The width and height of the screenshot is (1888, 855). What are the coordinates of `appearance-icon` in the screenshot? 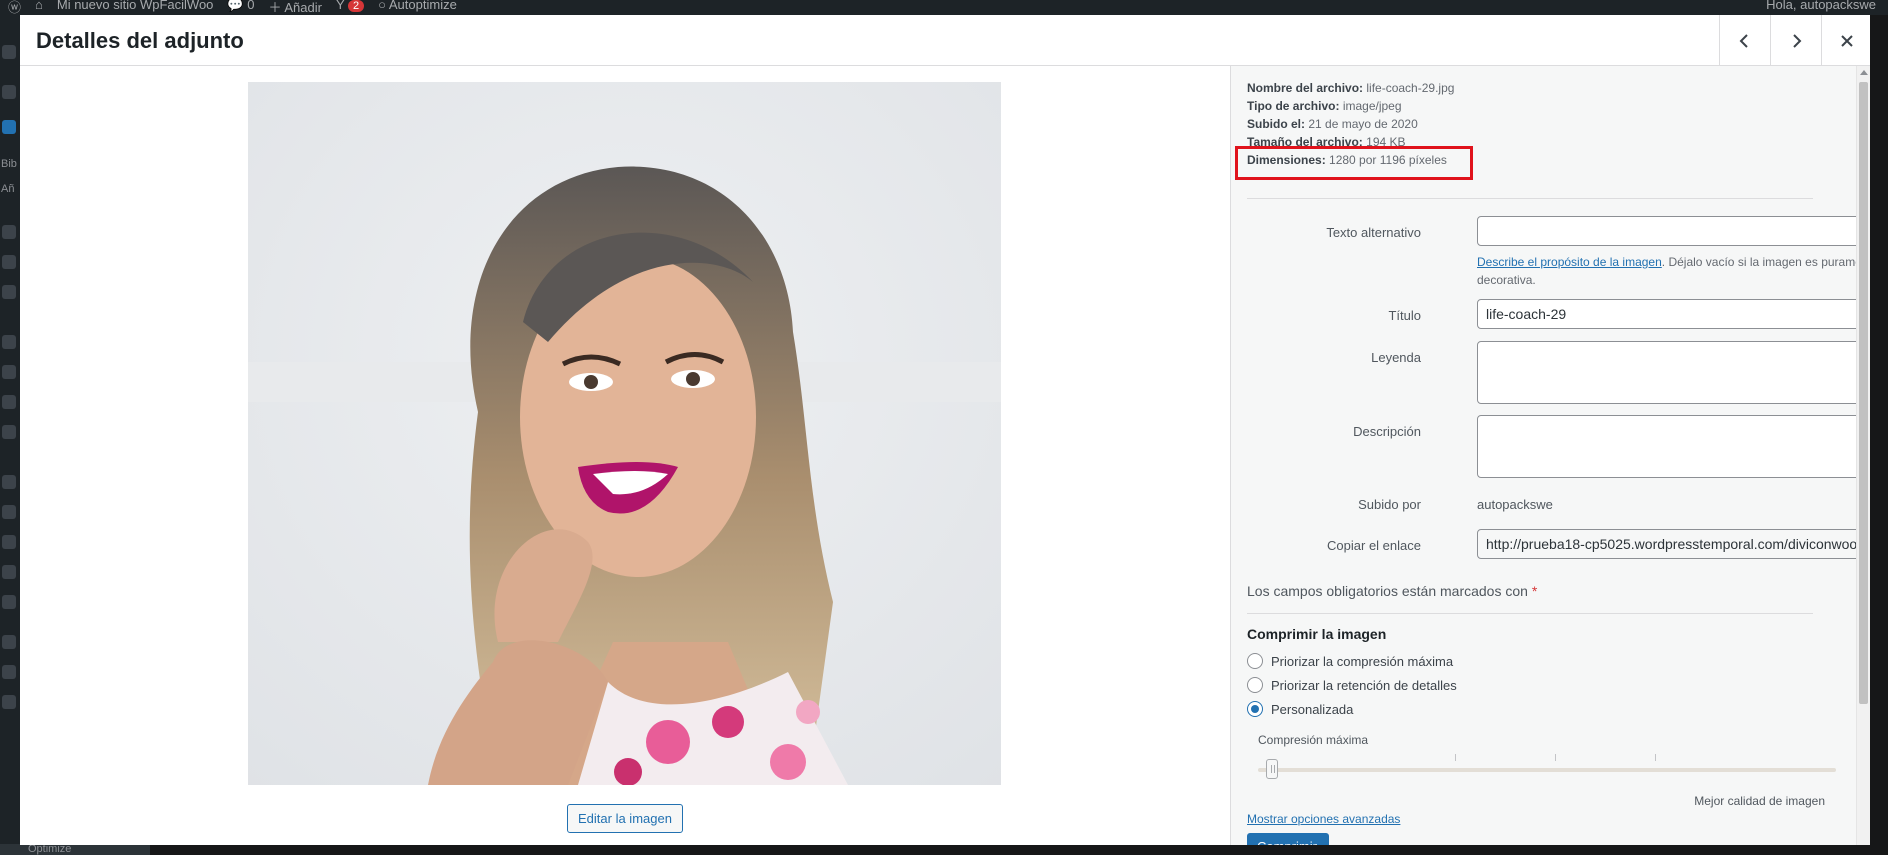 It's located at (9, 482).